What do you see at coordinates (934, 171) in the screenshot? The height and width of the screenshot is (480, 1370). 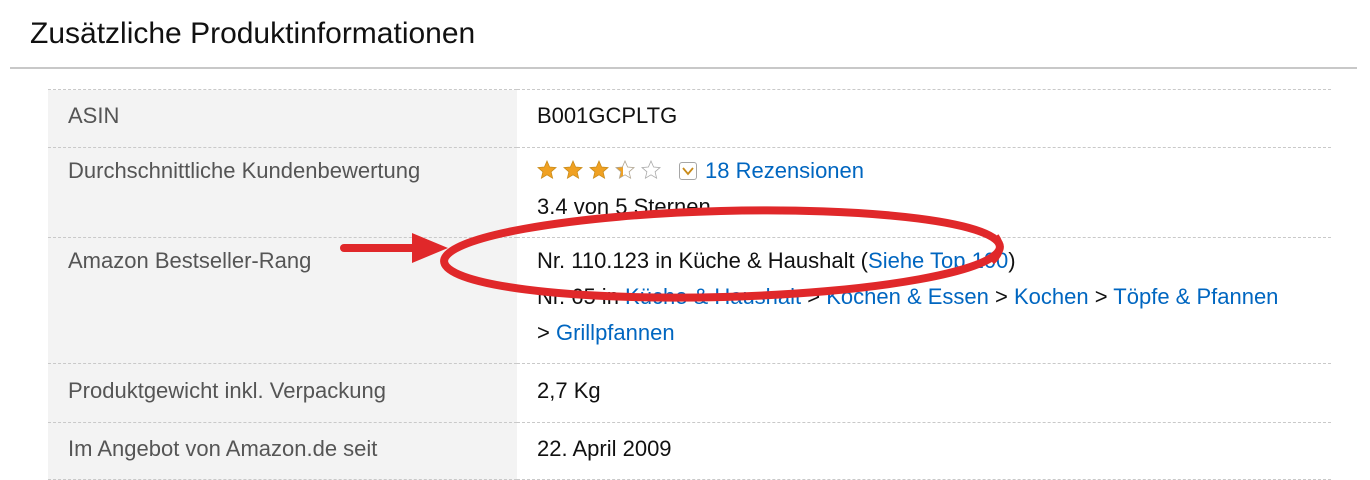 I see `rating-line: 18 Rezensionen` at bounding box center [934, 171].